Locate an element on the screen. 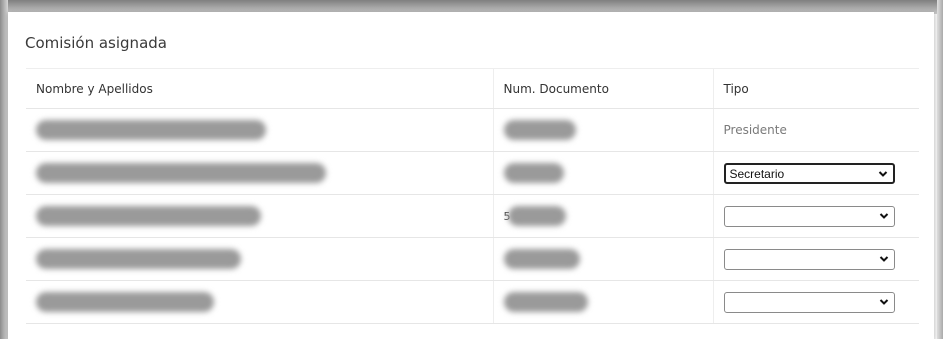 This screenshot has height=339, width=943. cell-document: 5 is located at coordinates (603, 216).